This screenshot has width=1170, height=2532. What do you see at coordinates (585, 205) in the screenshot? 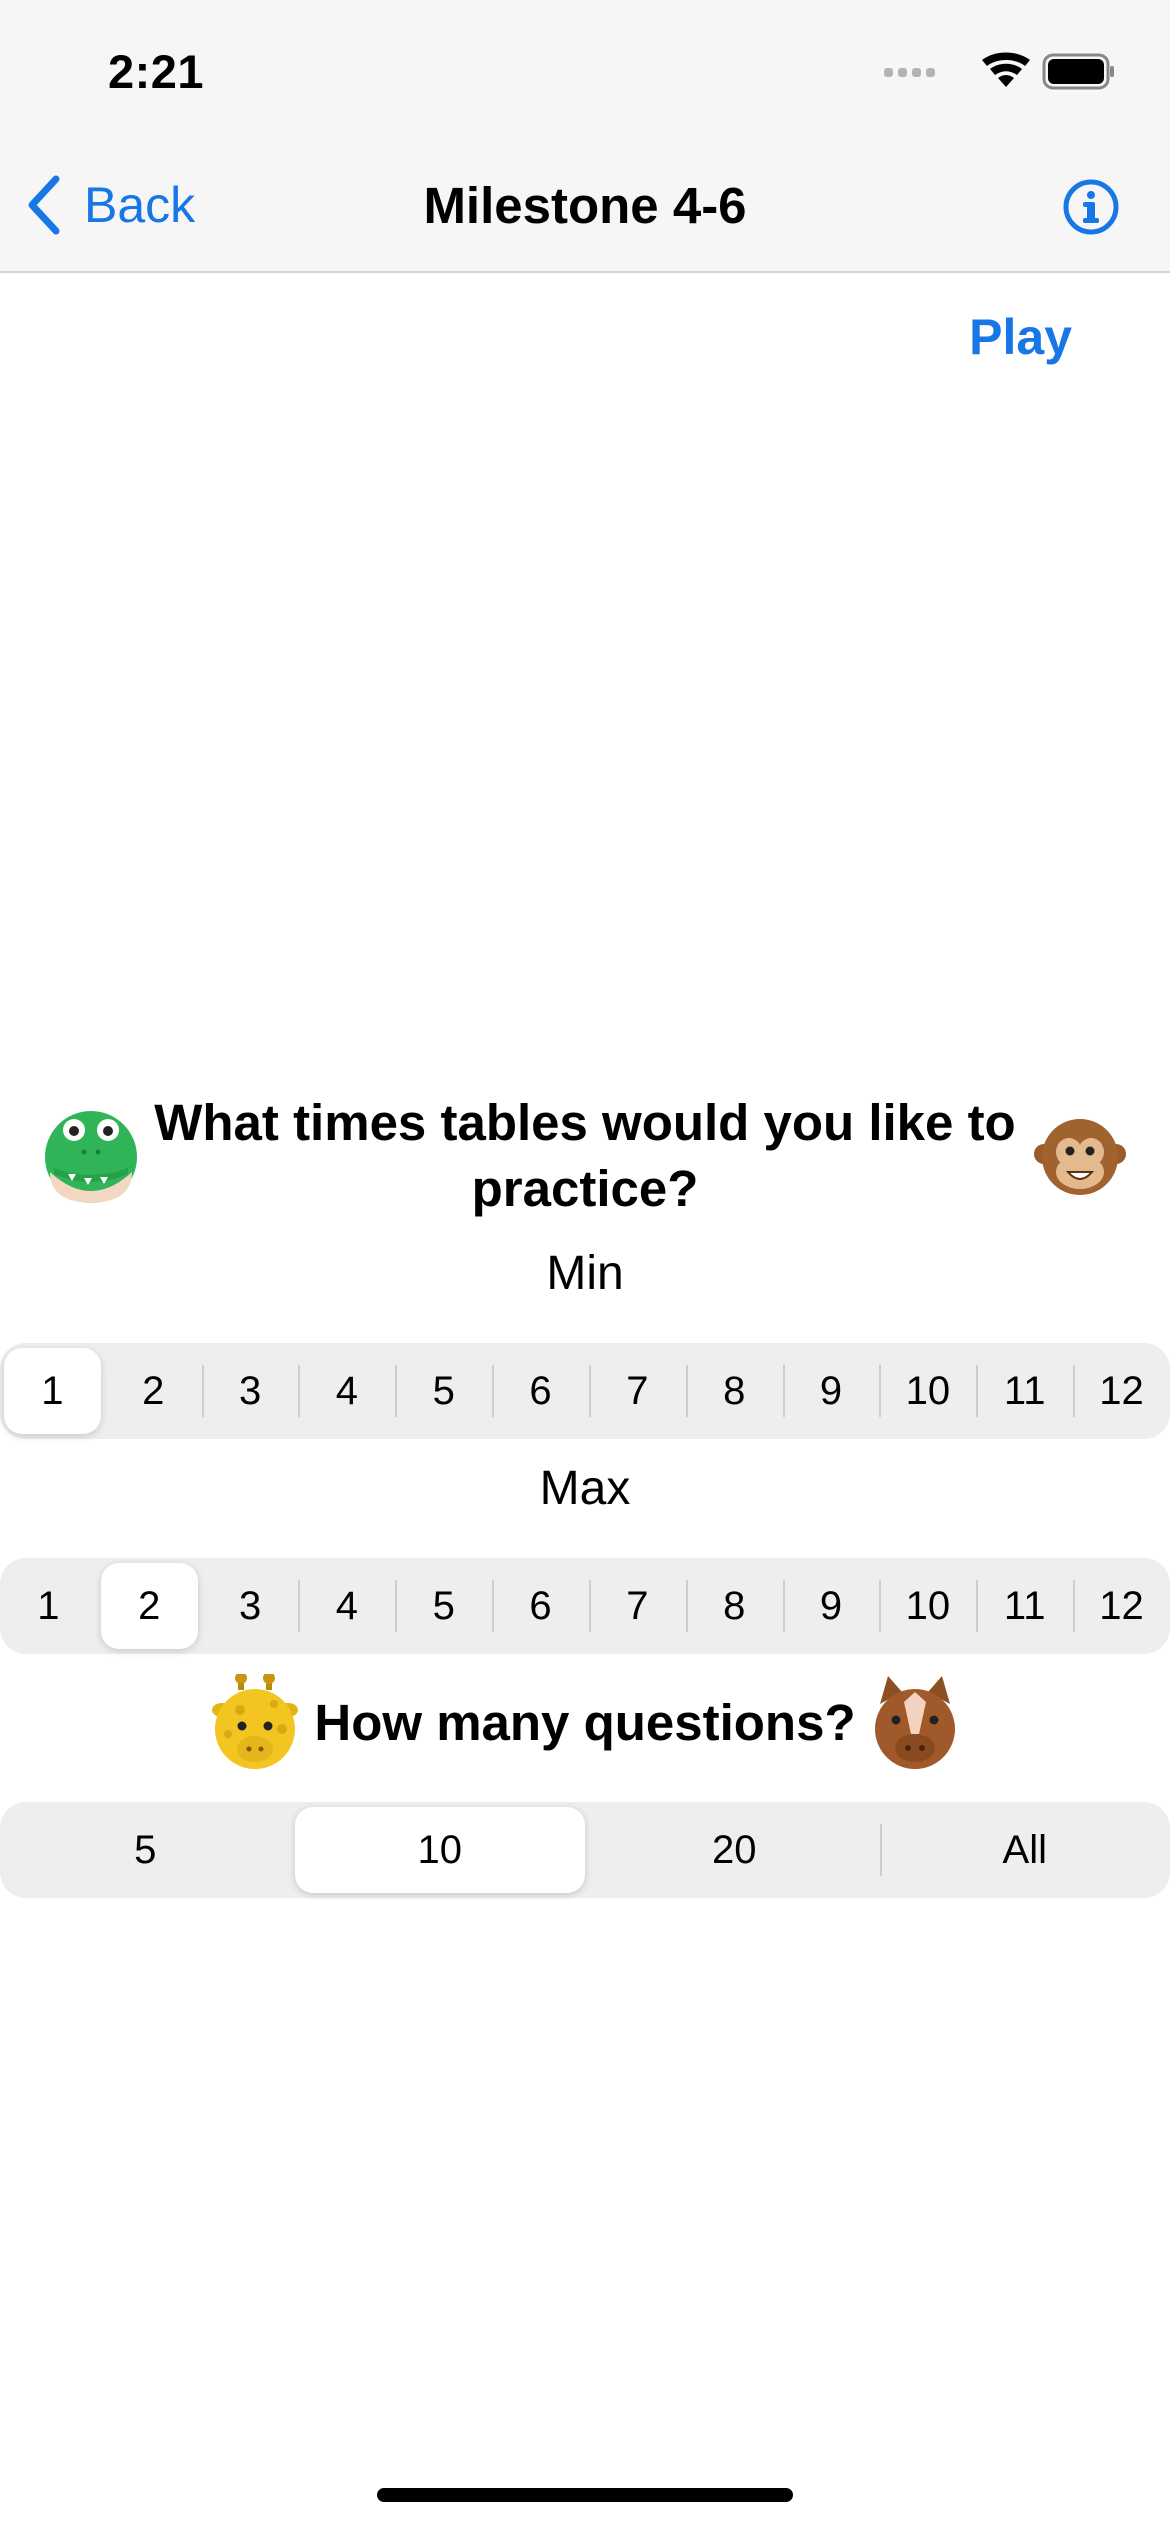
I see `page-title: Milestone 4-6` at bounding box center [585, 205].